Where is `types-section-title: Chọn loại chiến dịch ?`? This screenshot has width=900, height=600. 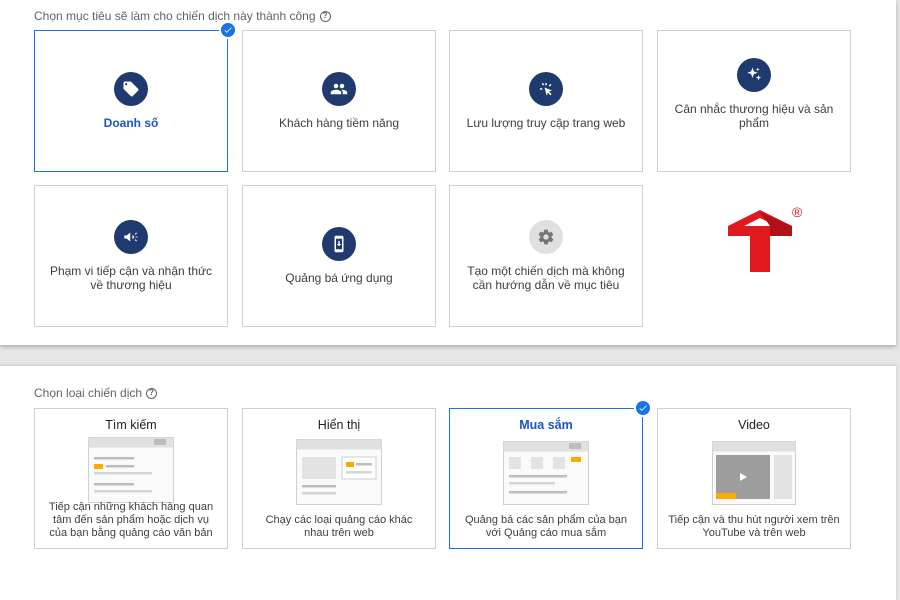
types-section-title: Chọn loại chiến dịch ? is located at coordinates (96, 393).